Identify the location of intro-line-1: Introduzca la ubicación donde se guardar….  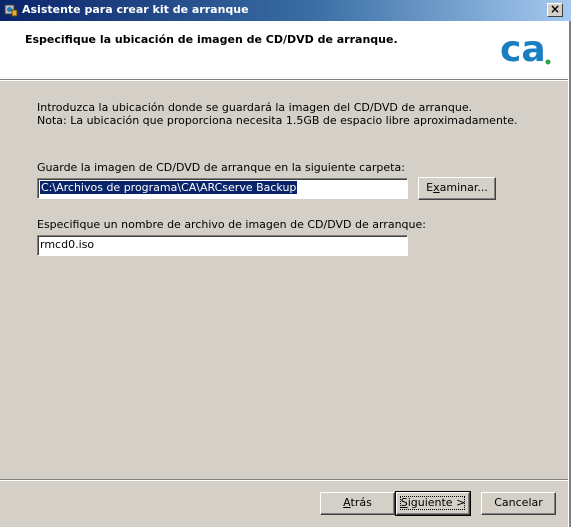
(255, 107).